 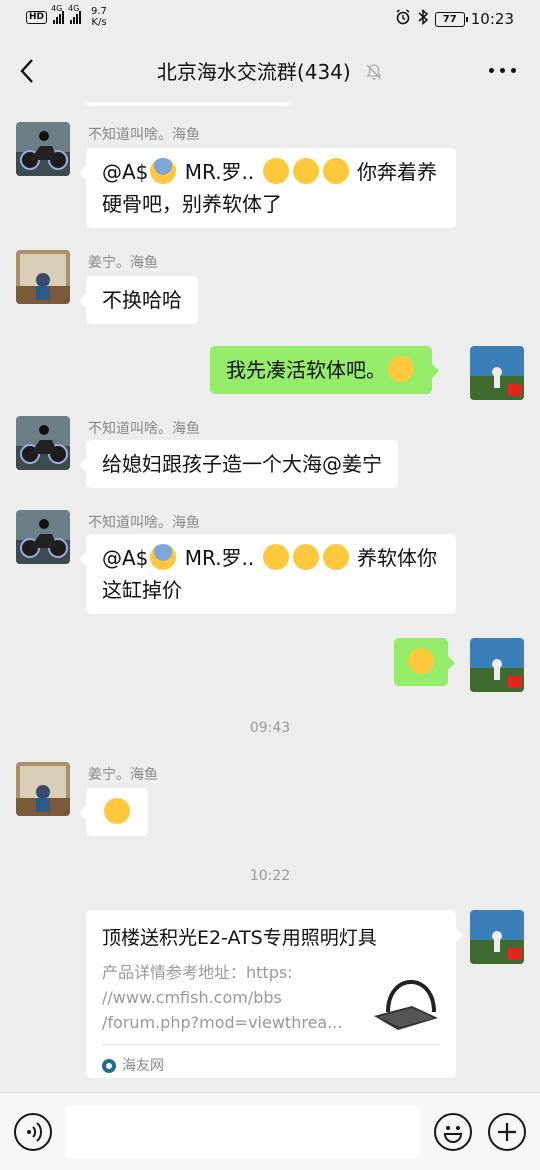 I want to click on thinking-emoji-icon, so click(x=401, y=369).